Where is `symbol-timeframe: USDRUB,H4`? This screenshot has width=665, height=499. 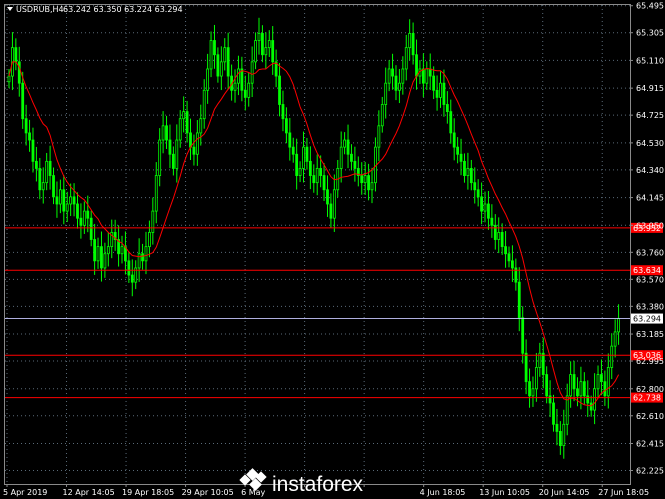 symbol-timeframe: USDRUB,H4 is located at coordinates (40, 9).